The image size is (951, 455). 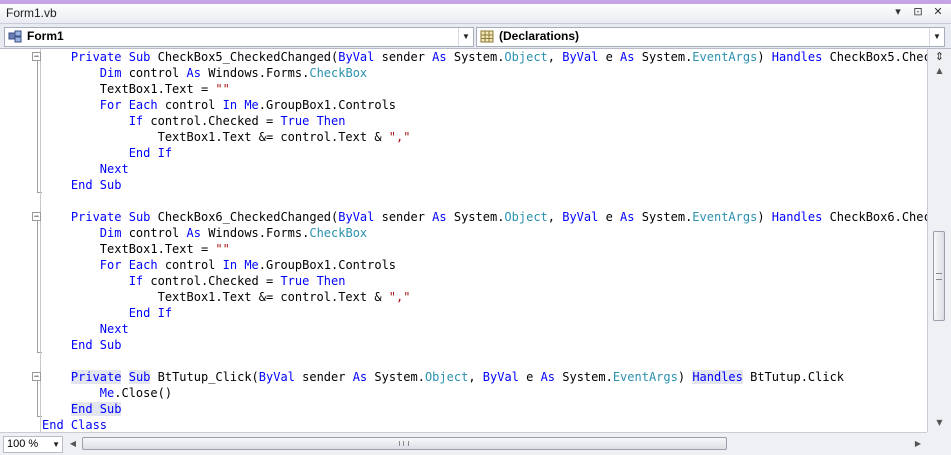 What do you see at coordinates (338, 233) in the screenshot?
I see `code-token: CheckBox` at bounding box center [338, 233].